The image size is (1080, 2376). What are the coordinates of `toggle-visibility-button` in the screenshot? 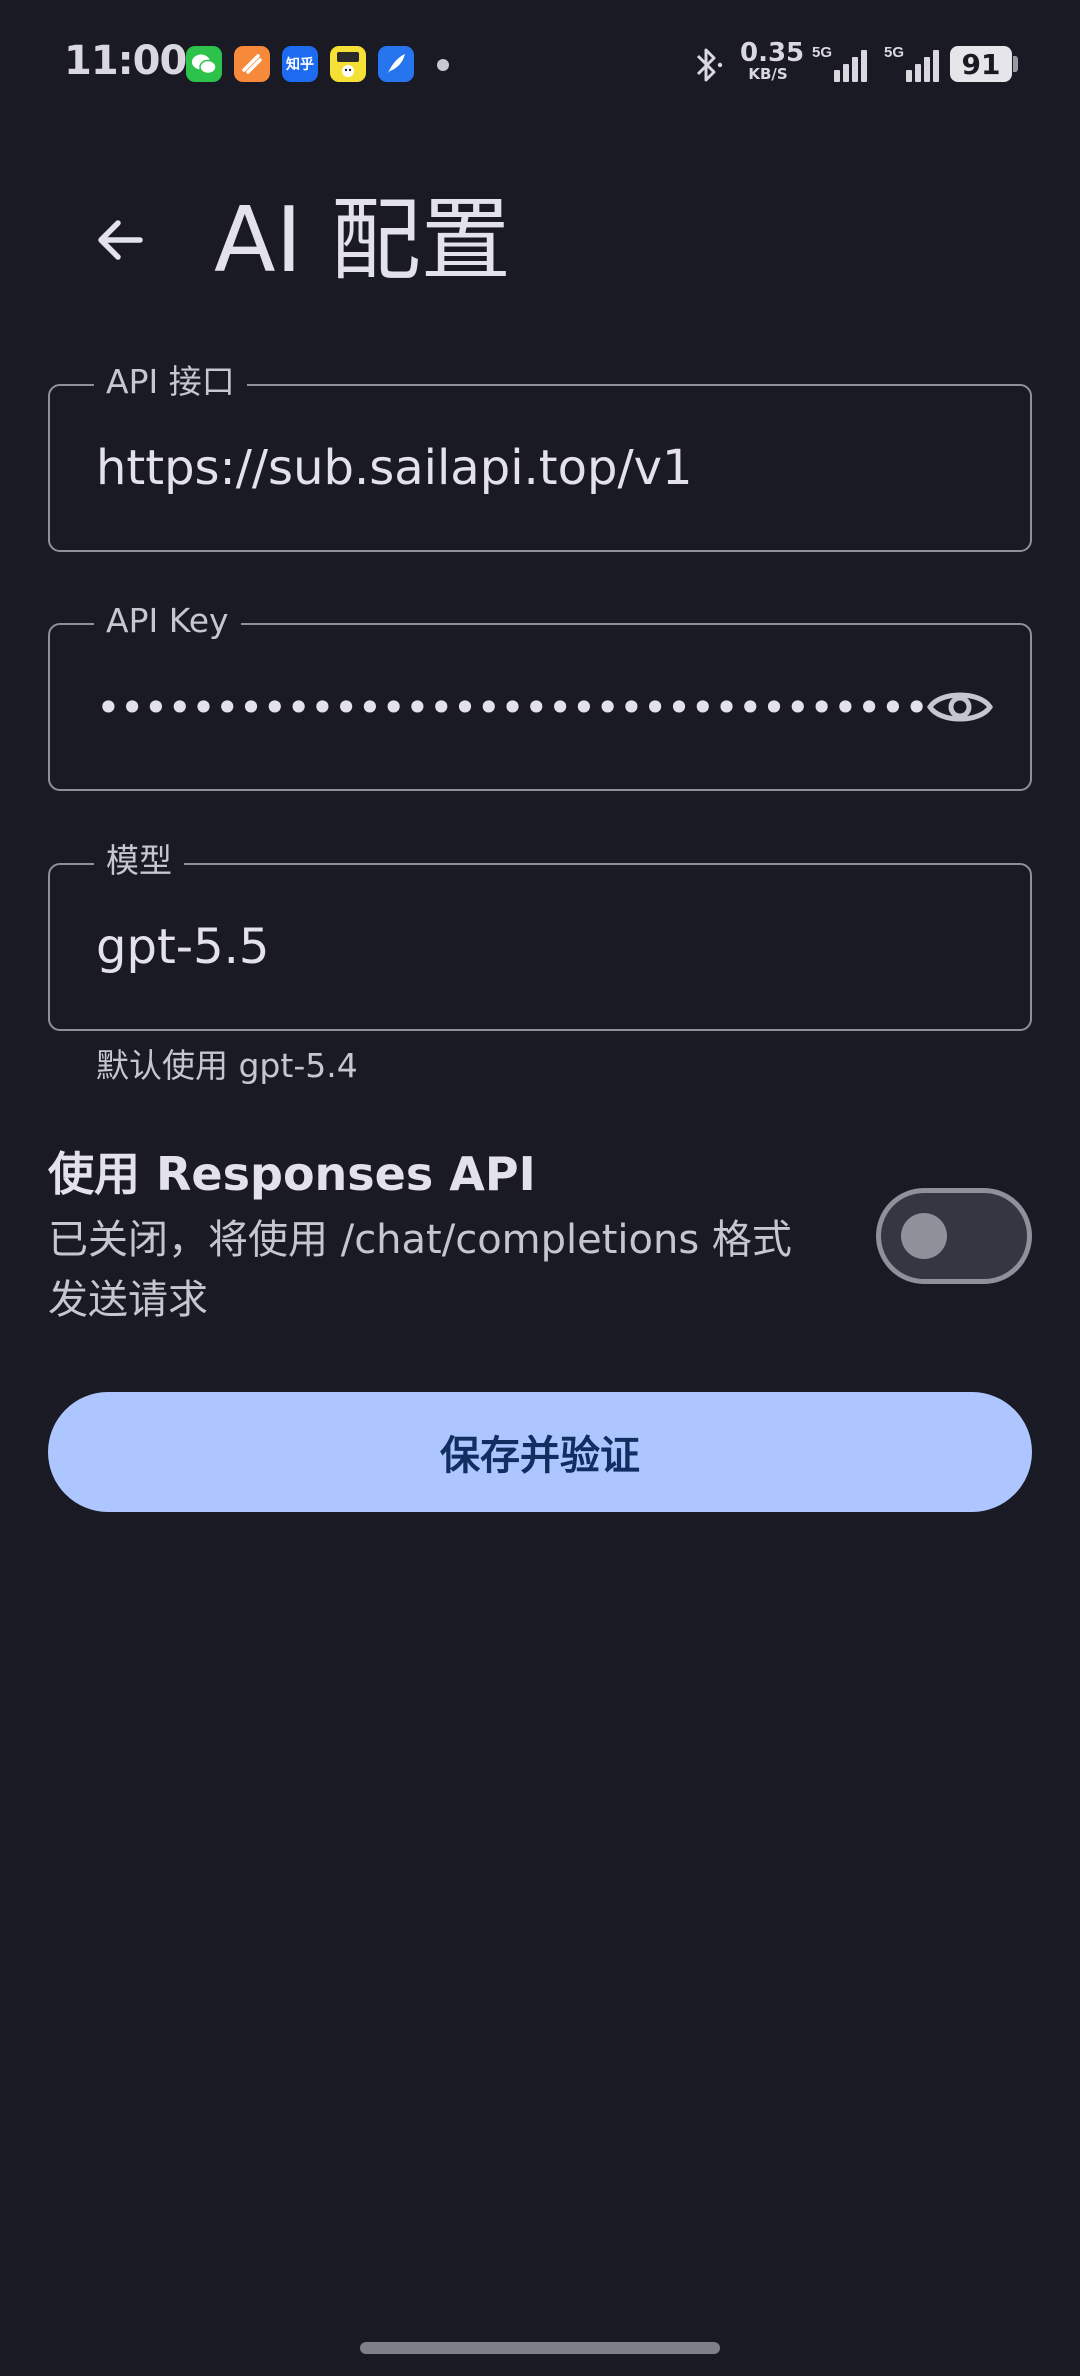 It's located at (960, 707).